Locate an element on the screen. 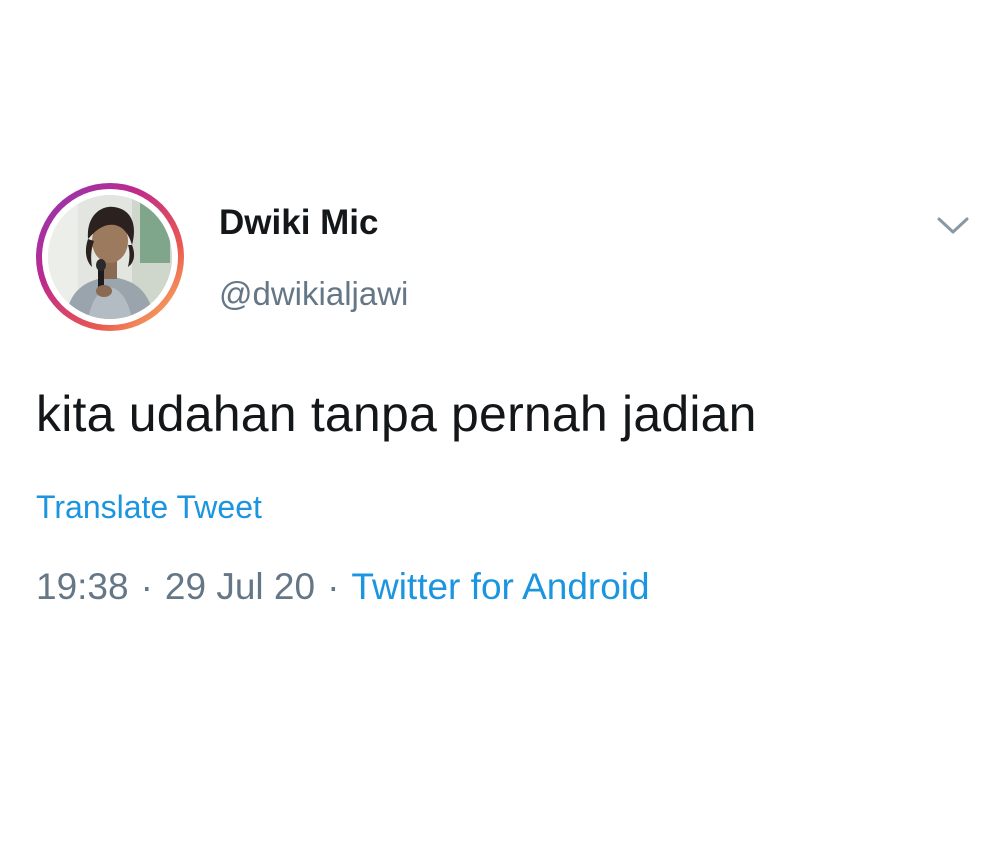 This screenshot has height=859, width=1000. avatar-frame is located at coordinates (110, 257).